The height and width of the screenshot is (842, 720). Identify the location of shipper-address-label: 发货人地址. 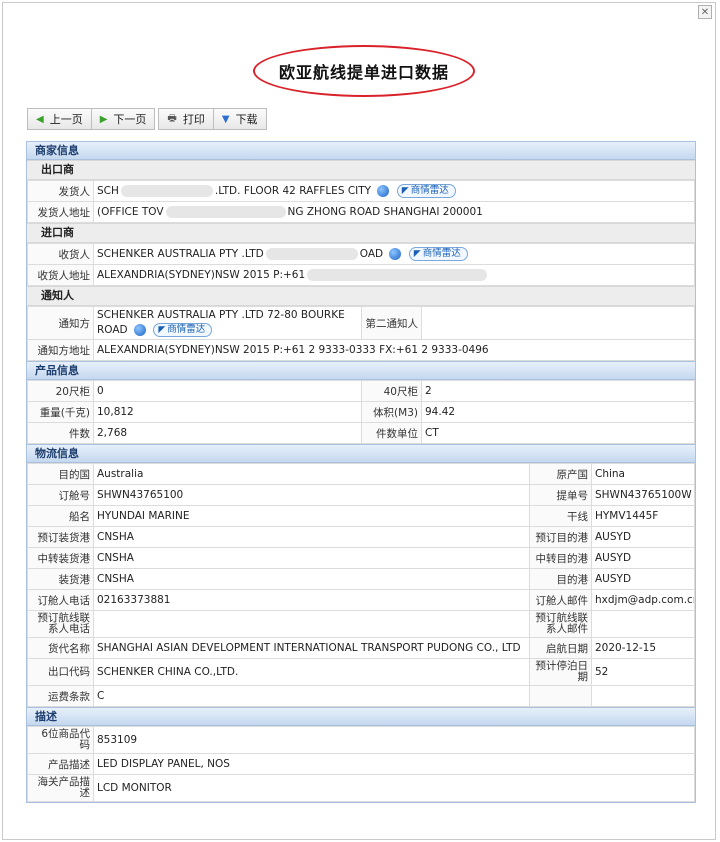
(60, 212).